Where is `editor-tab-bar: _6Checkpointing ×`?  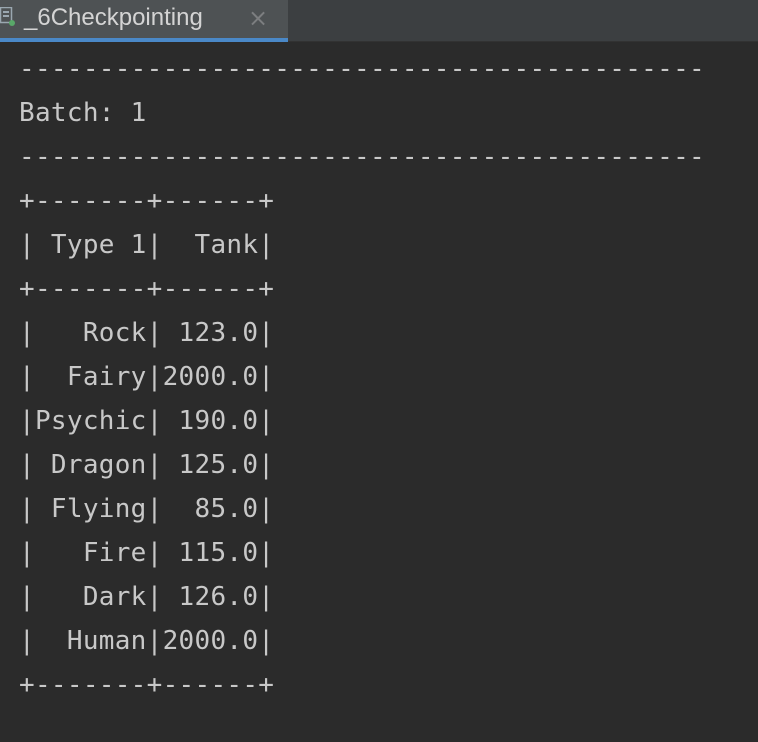 editor-tab-bar: _6Checkpointing × is located at coordinates (379, 21).